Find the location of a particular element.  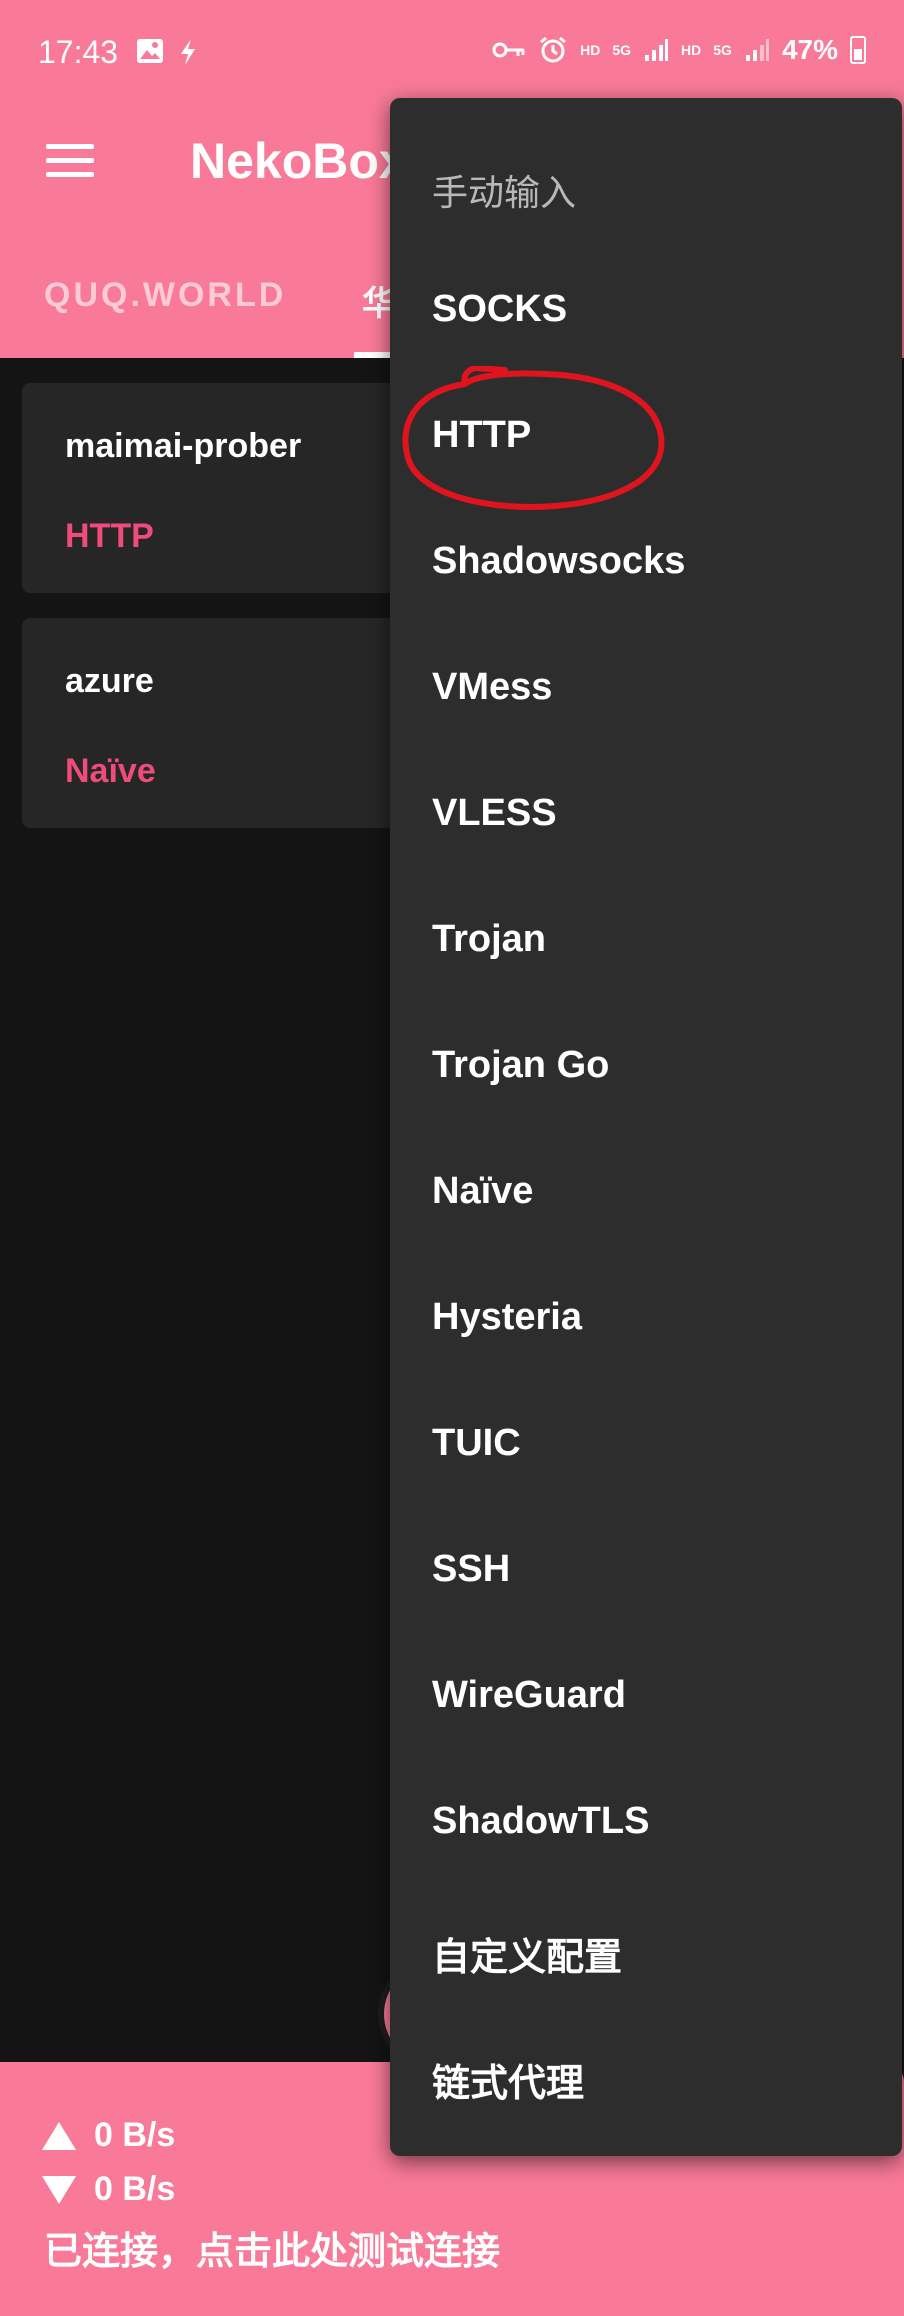

network-type-1: 5G is located at coordinates (622, 50).